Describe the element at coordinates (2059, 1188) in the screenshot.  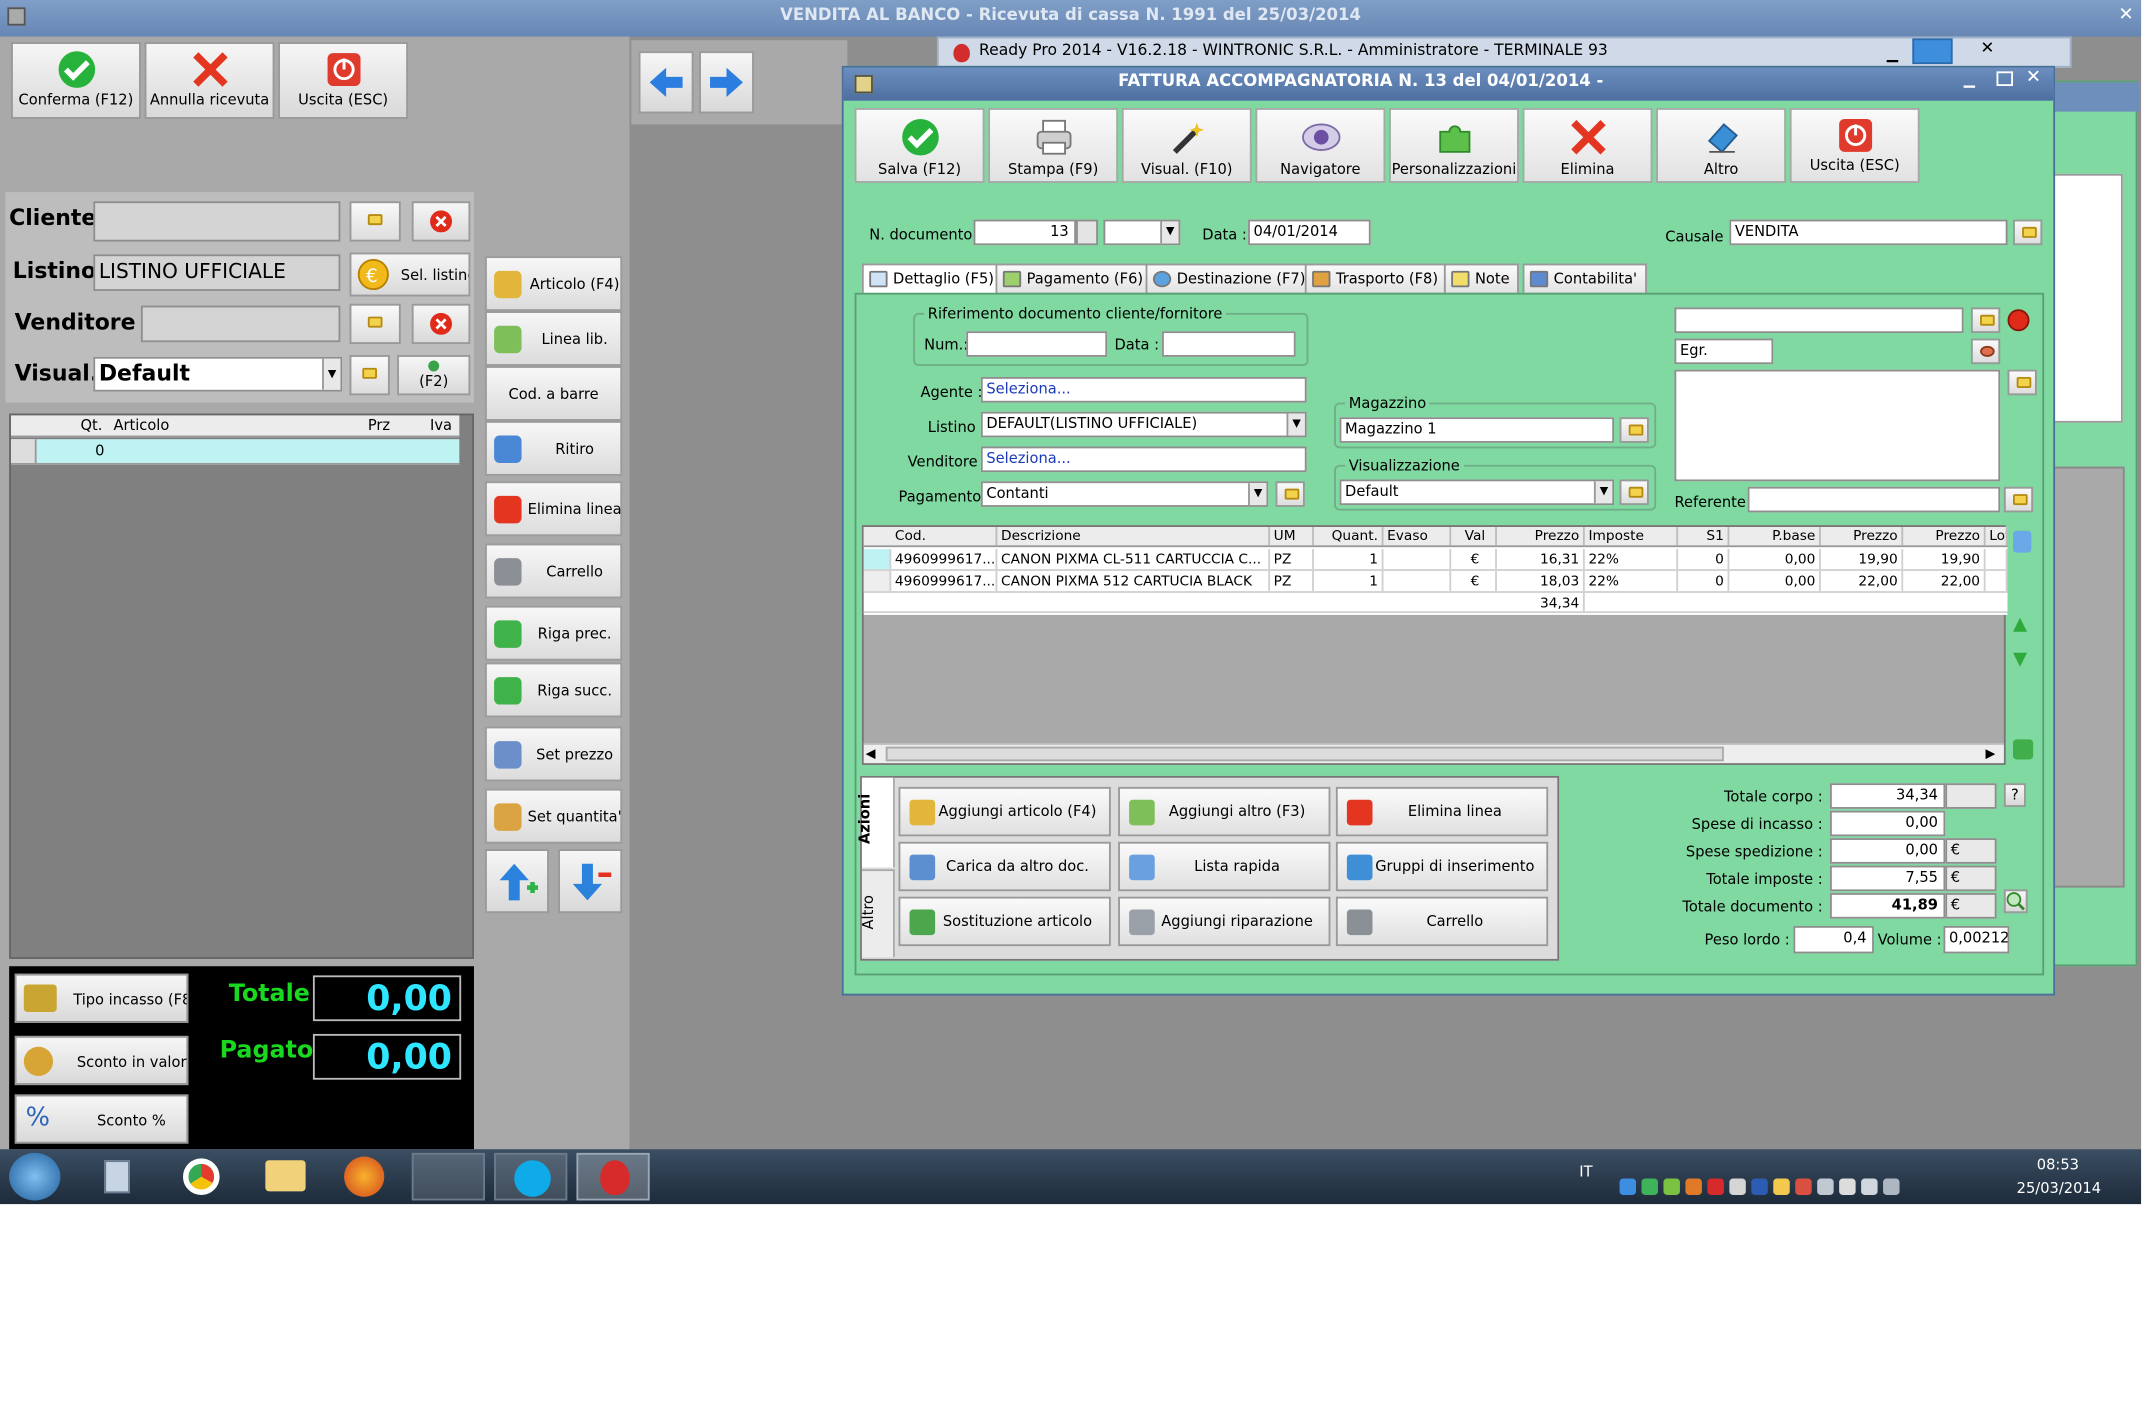
I see `clock-date: 25/03/2014` at that location.